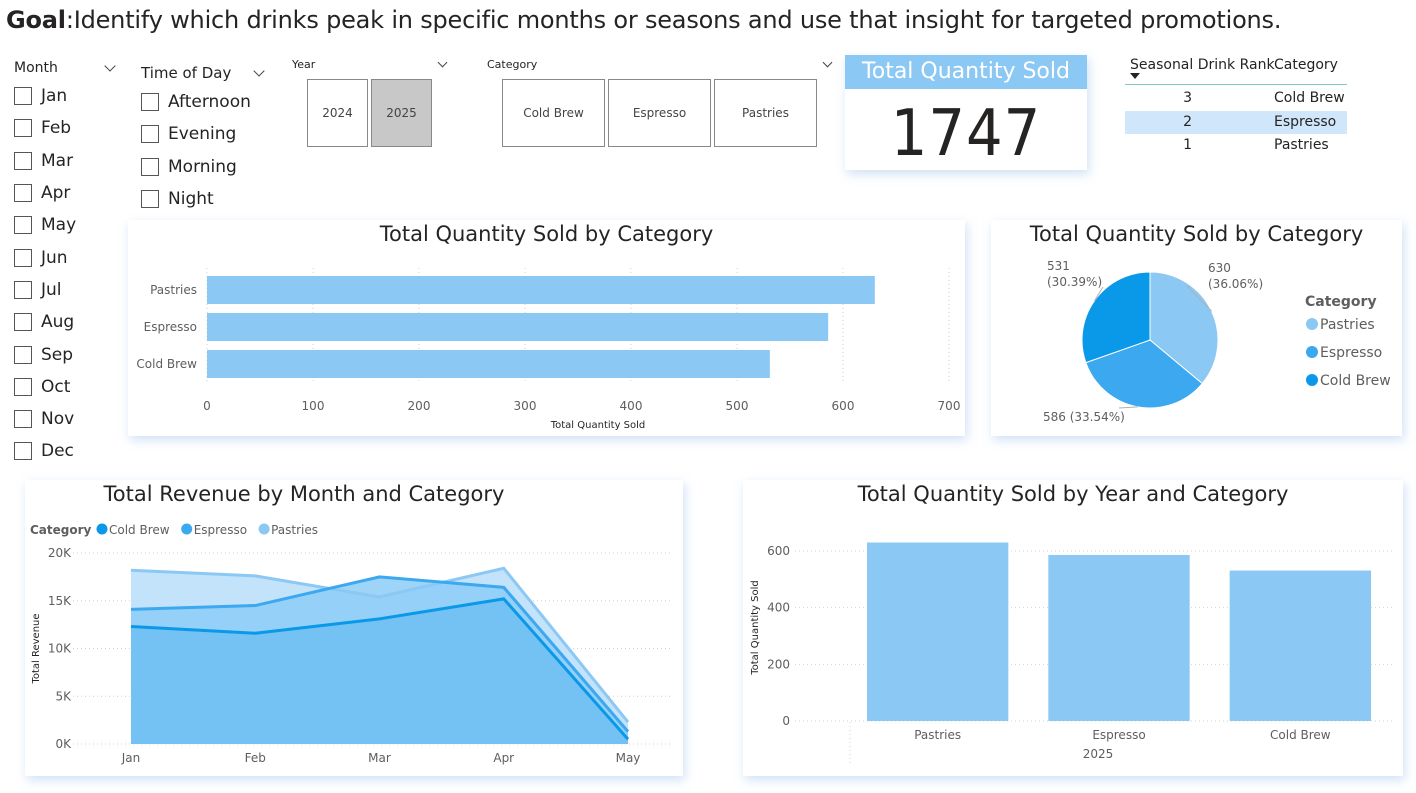  I want to click on category-tile-cold-brew: Cold Brew, so click(553, 113).